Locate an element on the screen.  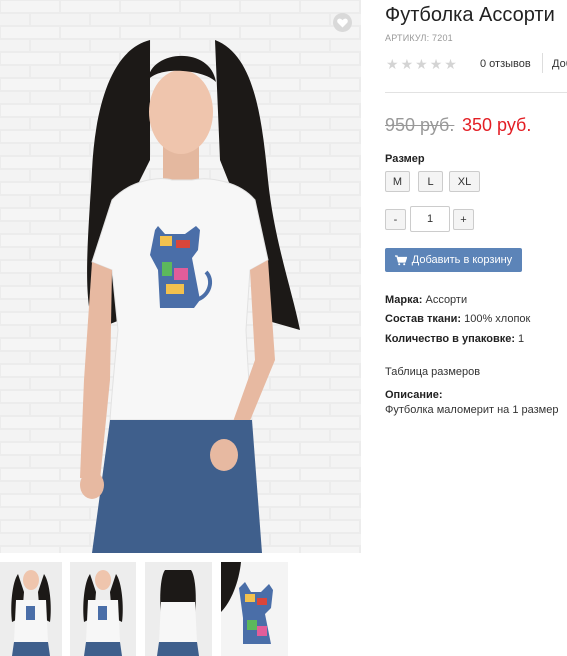
spec-brand-label: Марка: is located at coordinates (404, 300).